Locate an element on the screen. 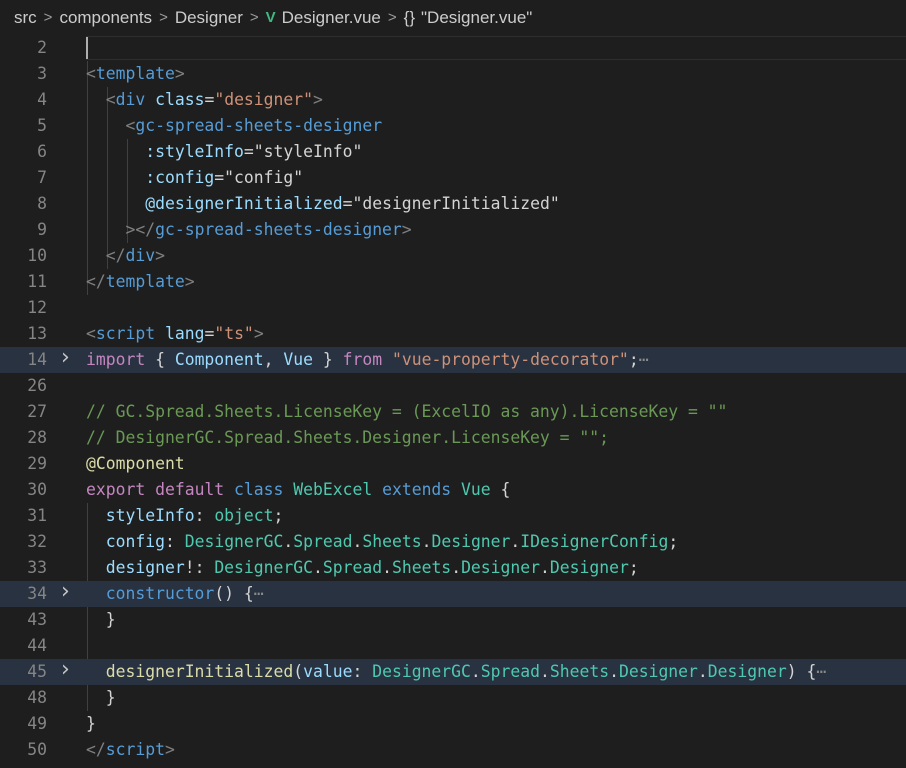  code-text: <style is located at coordinates (125, 765).